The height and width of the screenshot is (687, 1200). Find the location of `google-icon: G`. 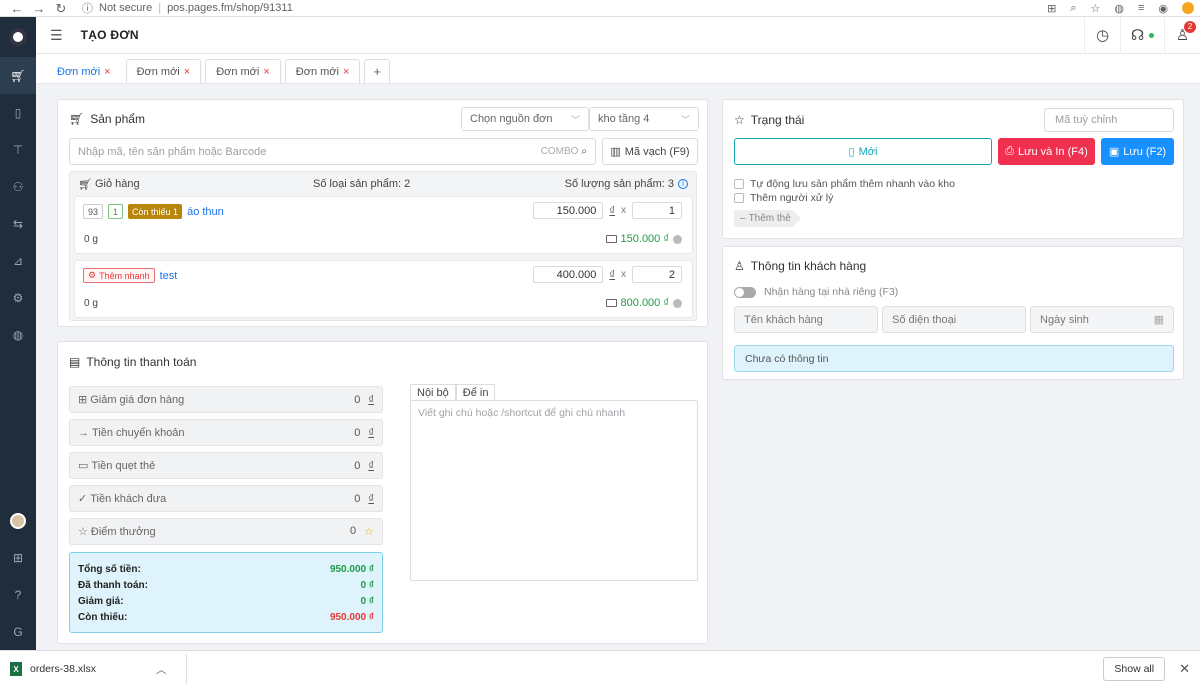

google-icon: G is located at coordinates (18, 631).